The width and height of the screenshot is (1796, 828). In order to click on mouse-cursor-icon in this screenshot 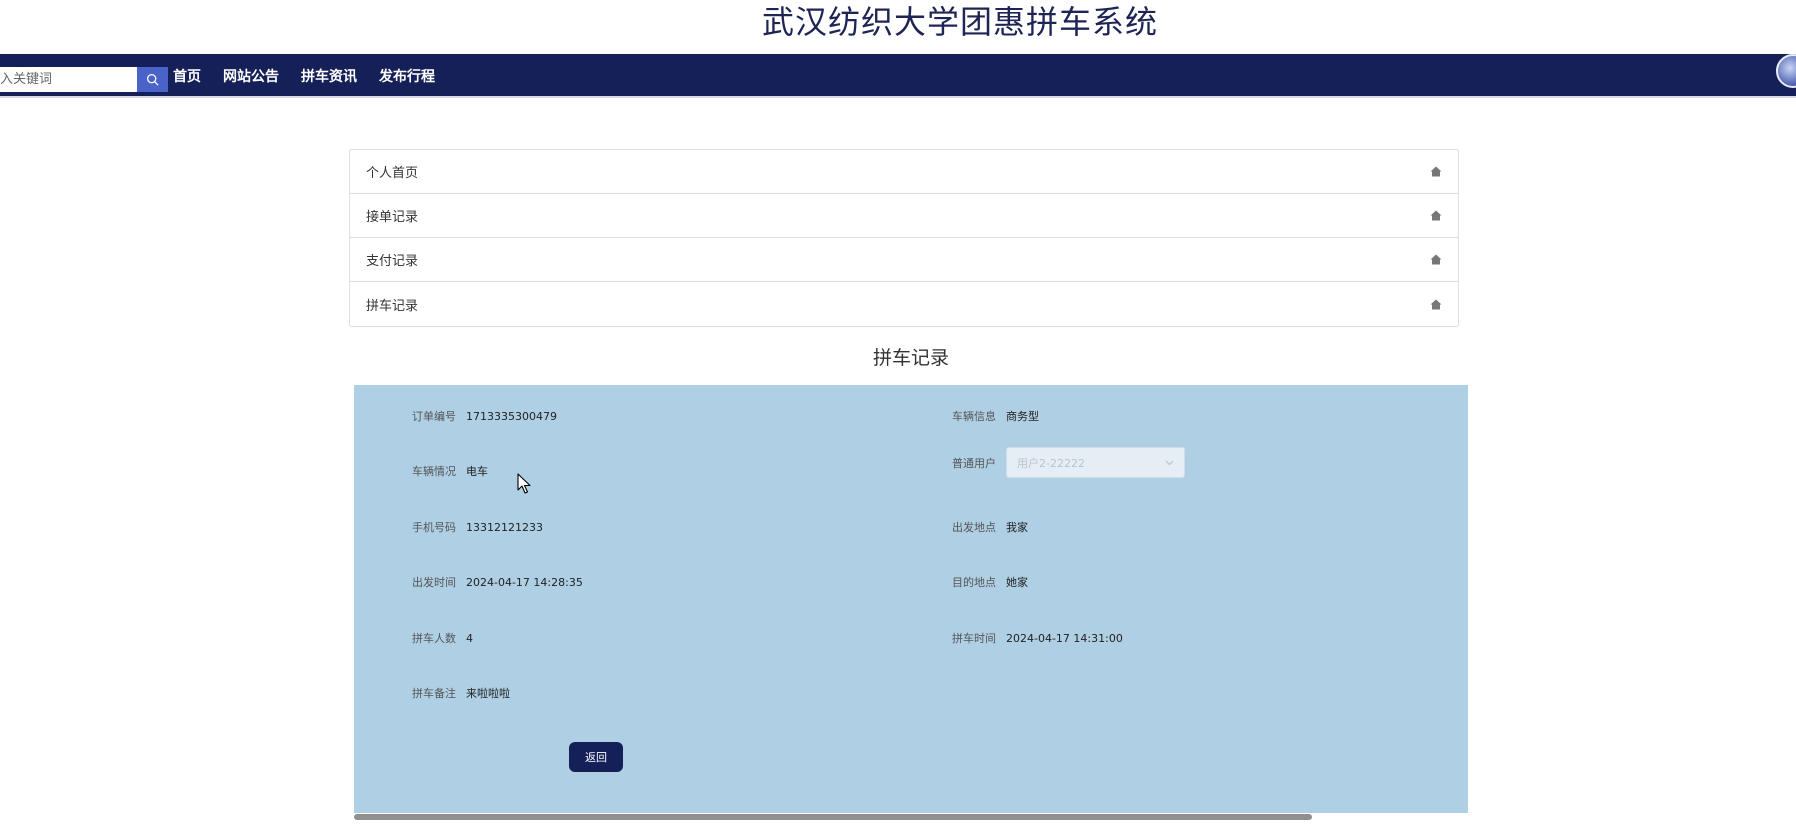, I will do `click(524, 483)`.